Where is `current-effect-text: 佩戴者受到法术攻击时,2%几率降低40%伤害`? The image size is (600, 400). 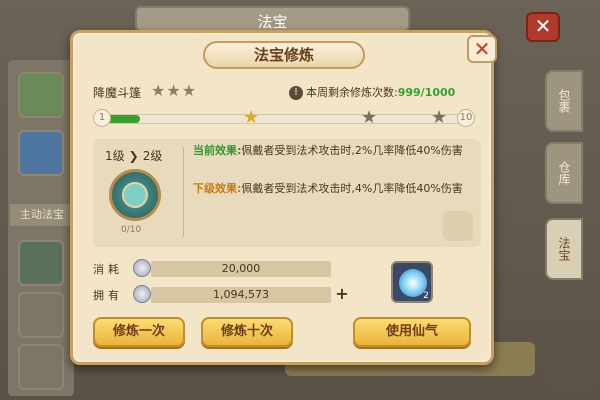 current-effect-text: 佩戴者受到法术攻击时,2%几率降低40%伤害 is located at coordinates (352, 150).